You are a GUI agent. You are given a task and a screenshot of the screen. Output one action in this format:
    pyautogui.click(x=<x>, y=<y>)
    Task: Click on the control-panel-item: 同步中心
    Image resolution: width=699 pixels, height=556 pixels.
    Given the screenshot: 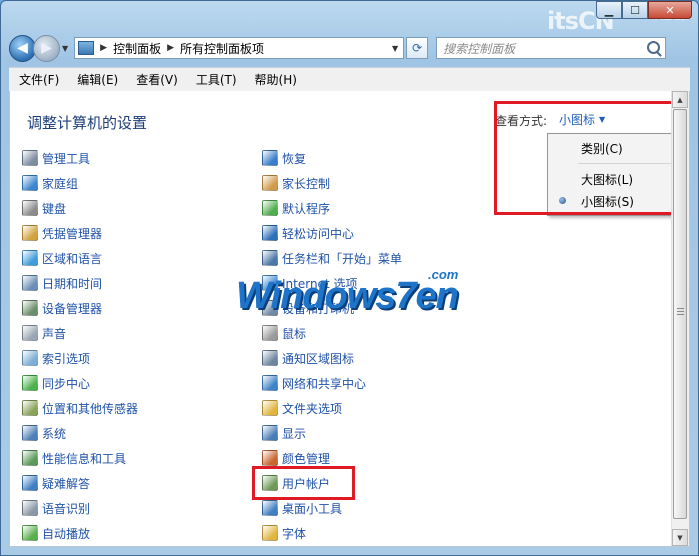 What is the action you would take?
    pyautogui.click(x=56, y=383)
    